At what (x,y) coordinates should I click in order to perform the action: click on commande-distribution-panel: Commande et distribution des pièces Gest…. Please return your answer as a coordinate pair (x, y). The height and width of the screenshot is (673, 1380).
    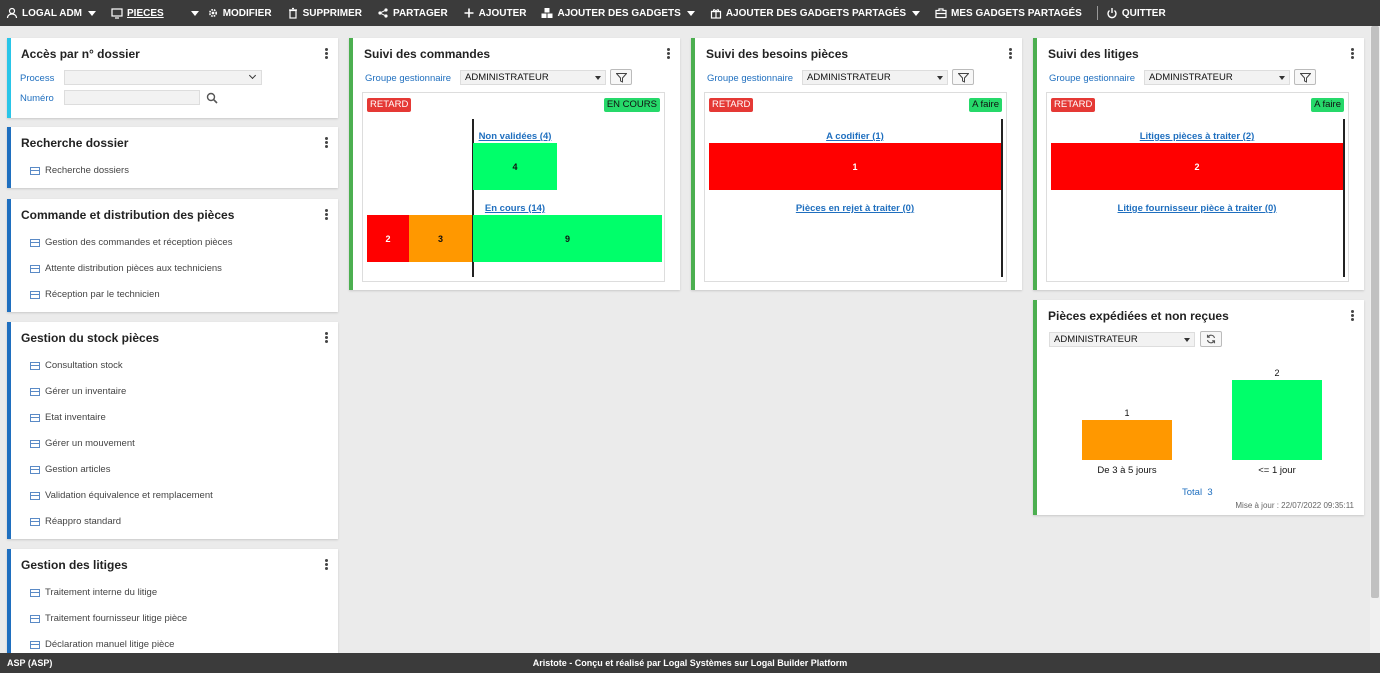
    Looking at the image, I should click on (172, 255).